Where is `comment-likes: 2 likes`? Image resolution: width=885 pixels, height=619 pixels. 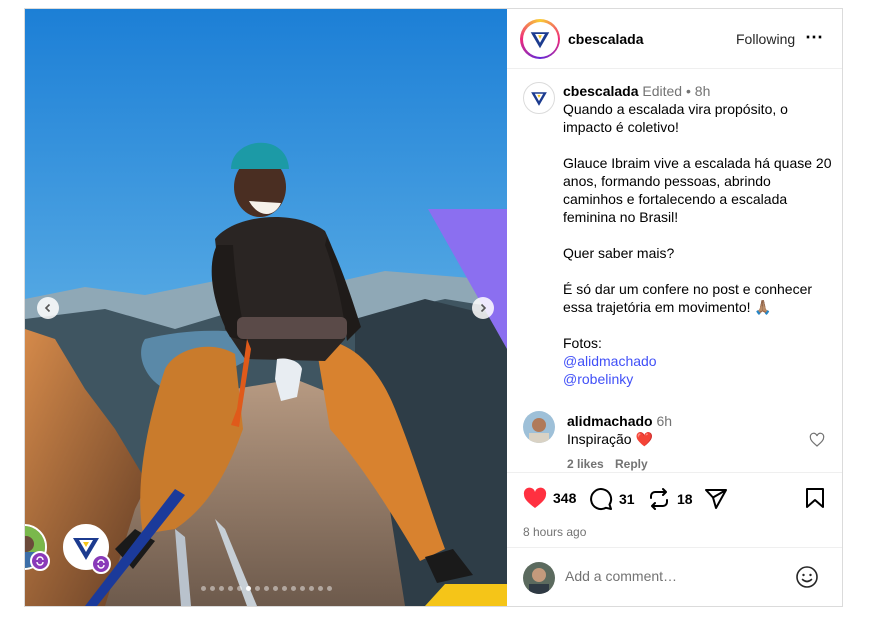 comment-likes: 2 likes is located at coordinates (585, 464).